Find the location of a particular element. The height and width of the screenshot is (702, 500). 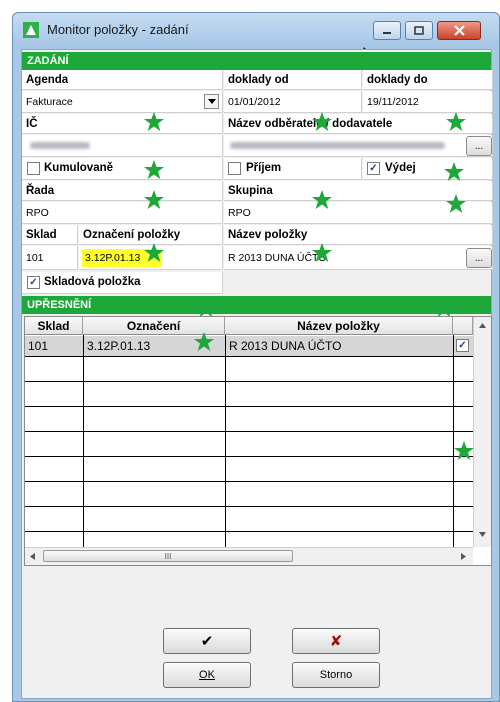

oznaceni-polozky-label: Označení položky is located at coordinates (132, 235).